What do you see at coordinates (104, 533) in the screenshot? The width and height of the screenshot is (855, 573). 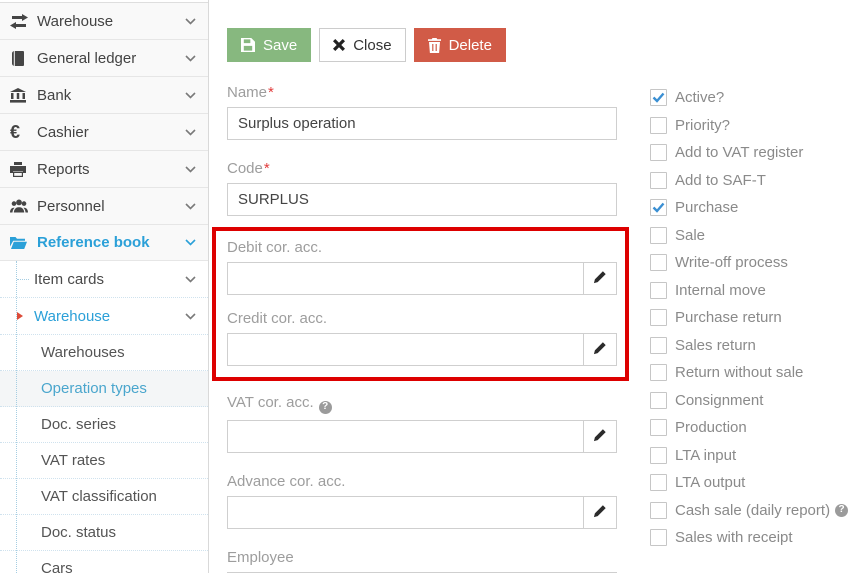 I see `sidebar-subitem-doc-status: Doc. status` at bounding box center [104, 533].